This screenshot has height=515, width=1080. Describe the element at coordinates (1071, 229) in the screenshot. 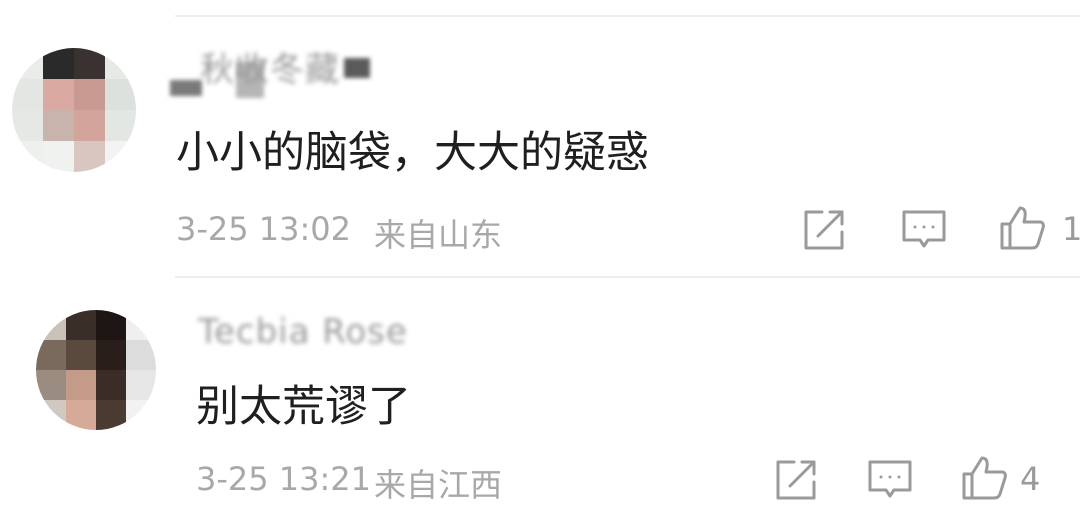

I see `like-count: 1` at that location.